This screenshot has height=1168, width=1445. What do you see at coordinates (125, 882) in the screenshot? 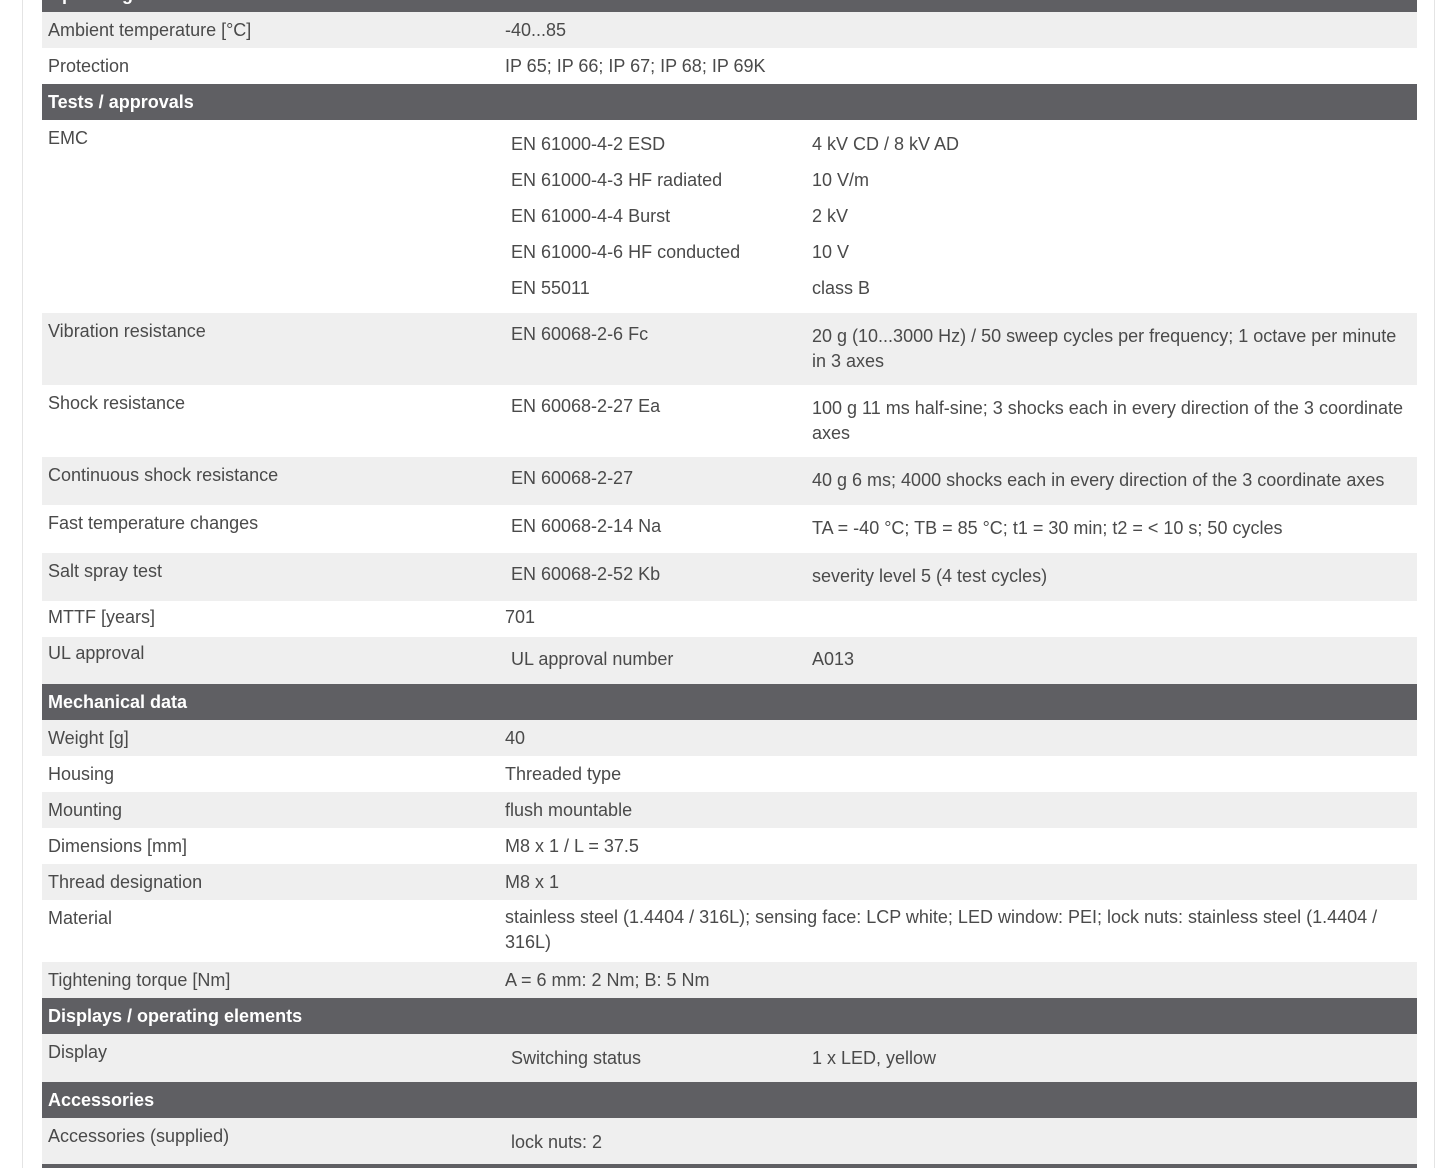
I see `row-label: Thread designation` at bounding box center [125, 882].